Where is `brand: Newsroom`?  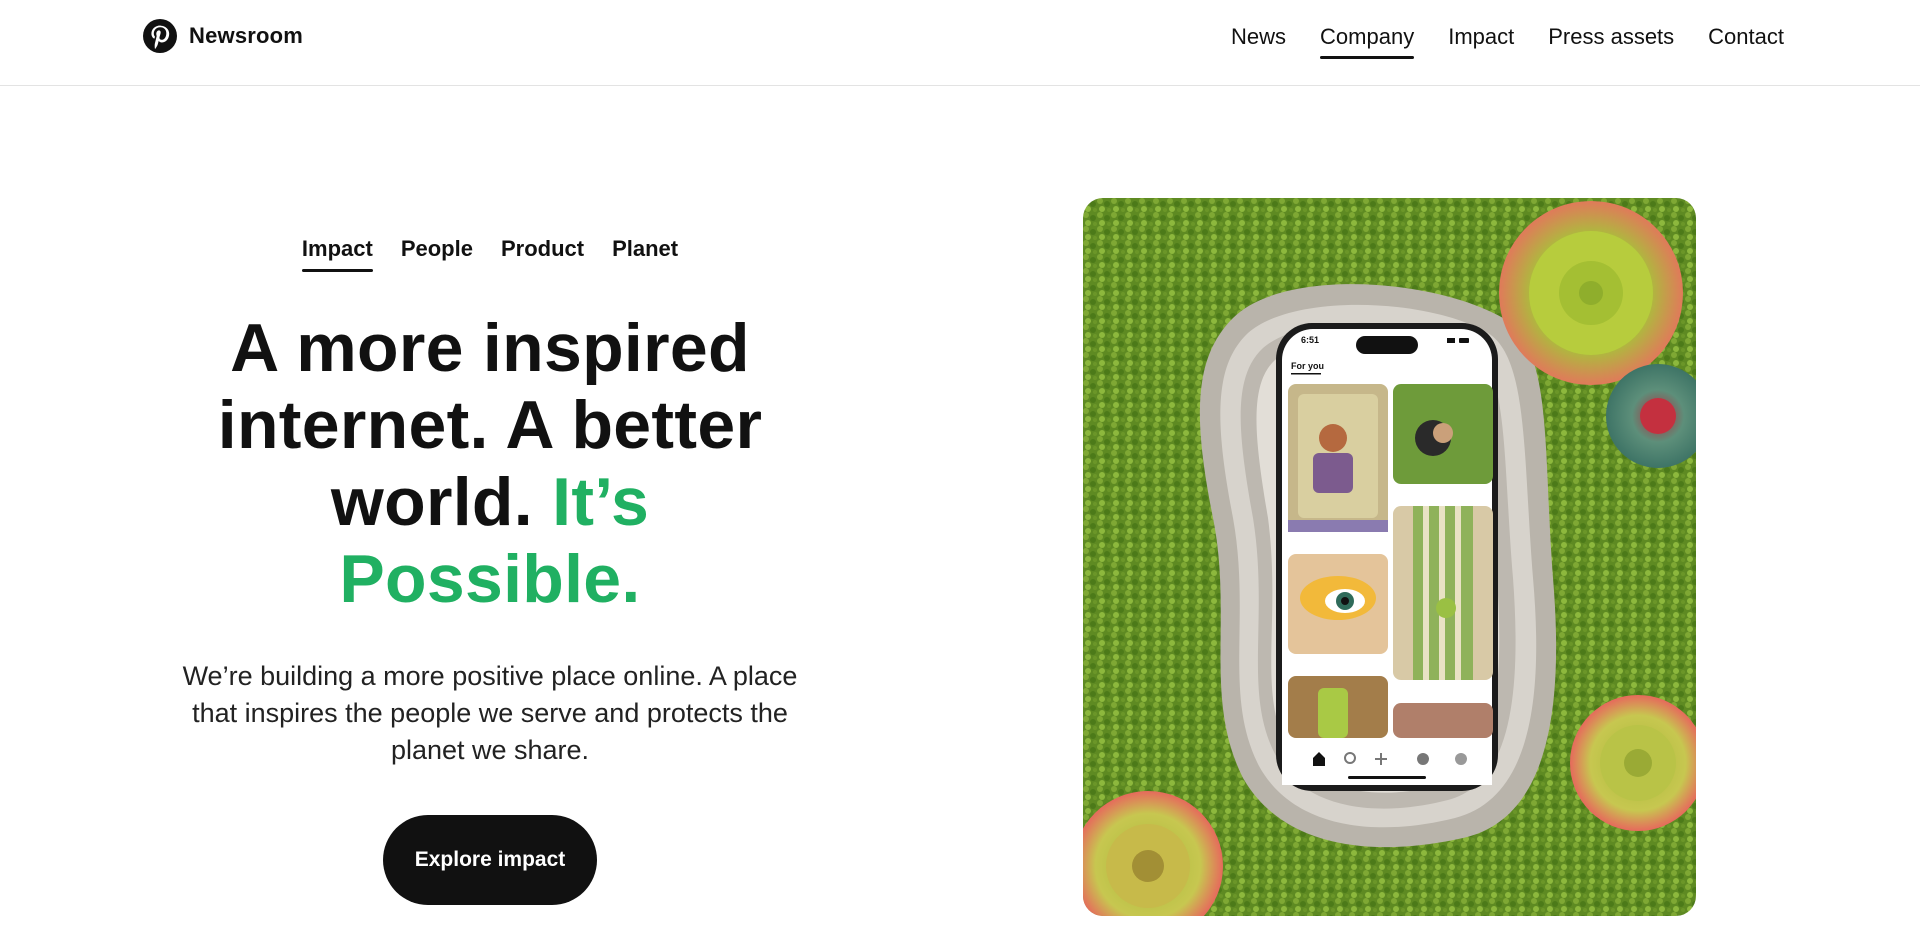 brand: Newsroom is located at coordinates (223, 36).